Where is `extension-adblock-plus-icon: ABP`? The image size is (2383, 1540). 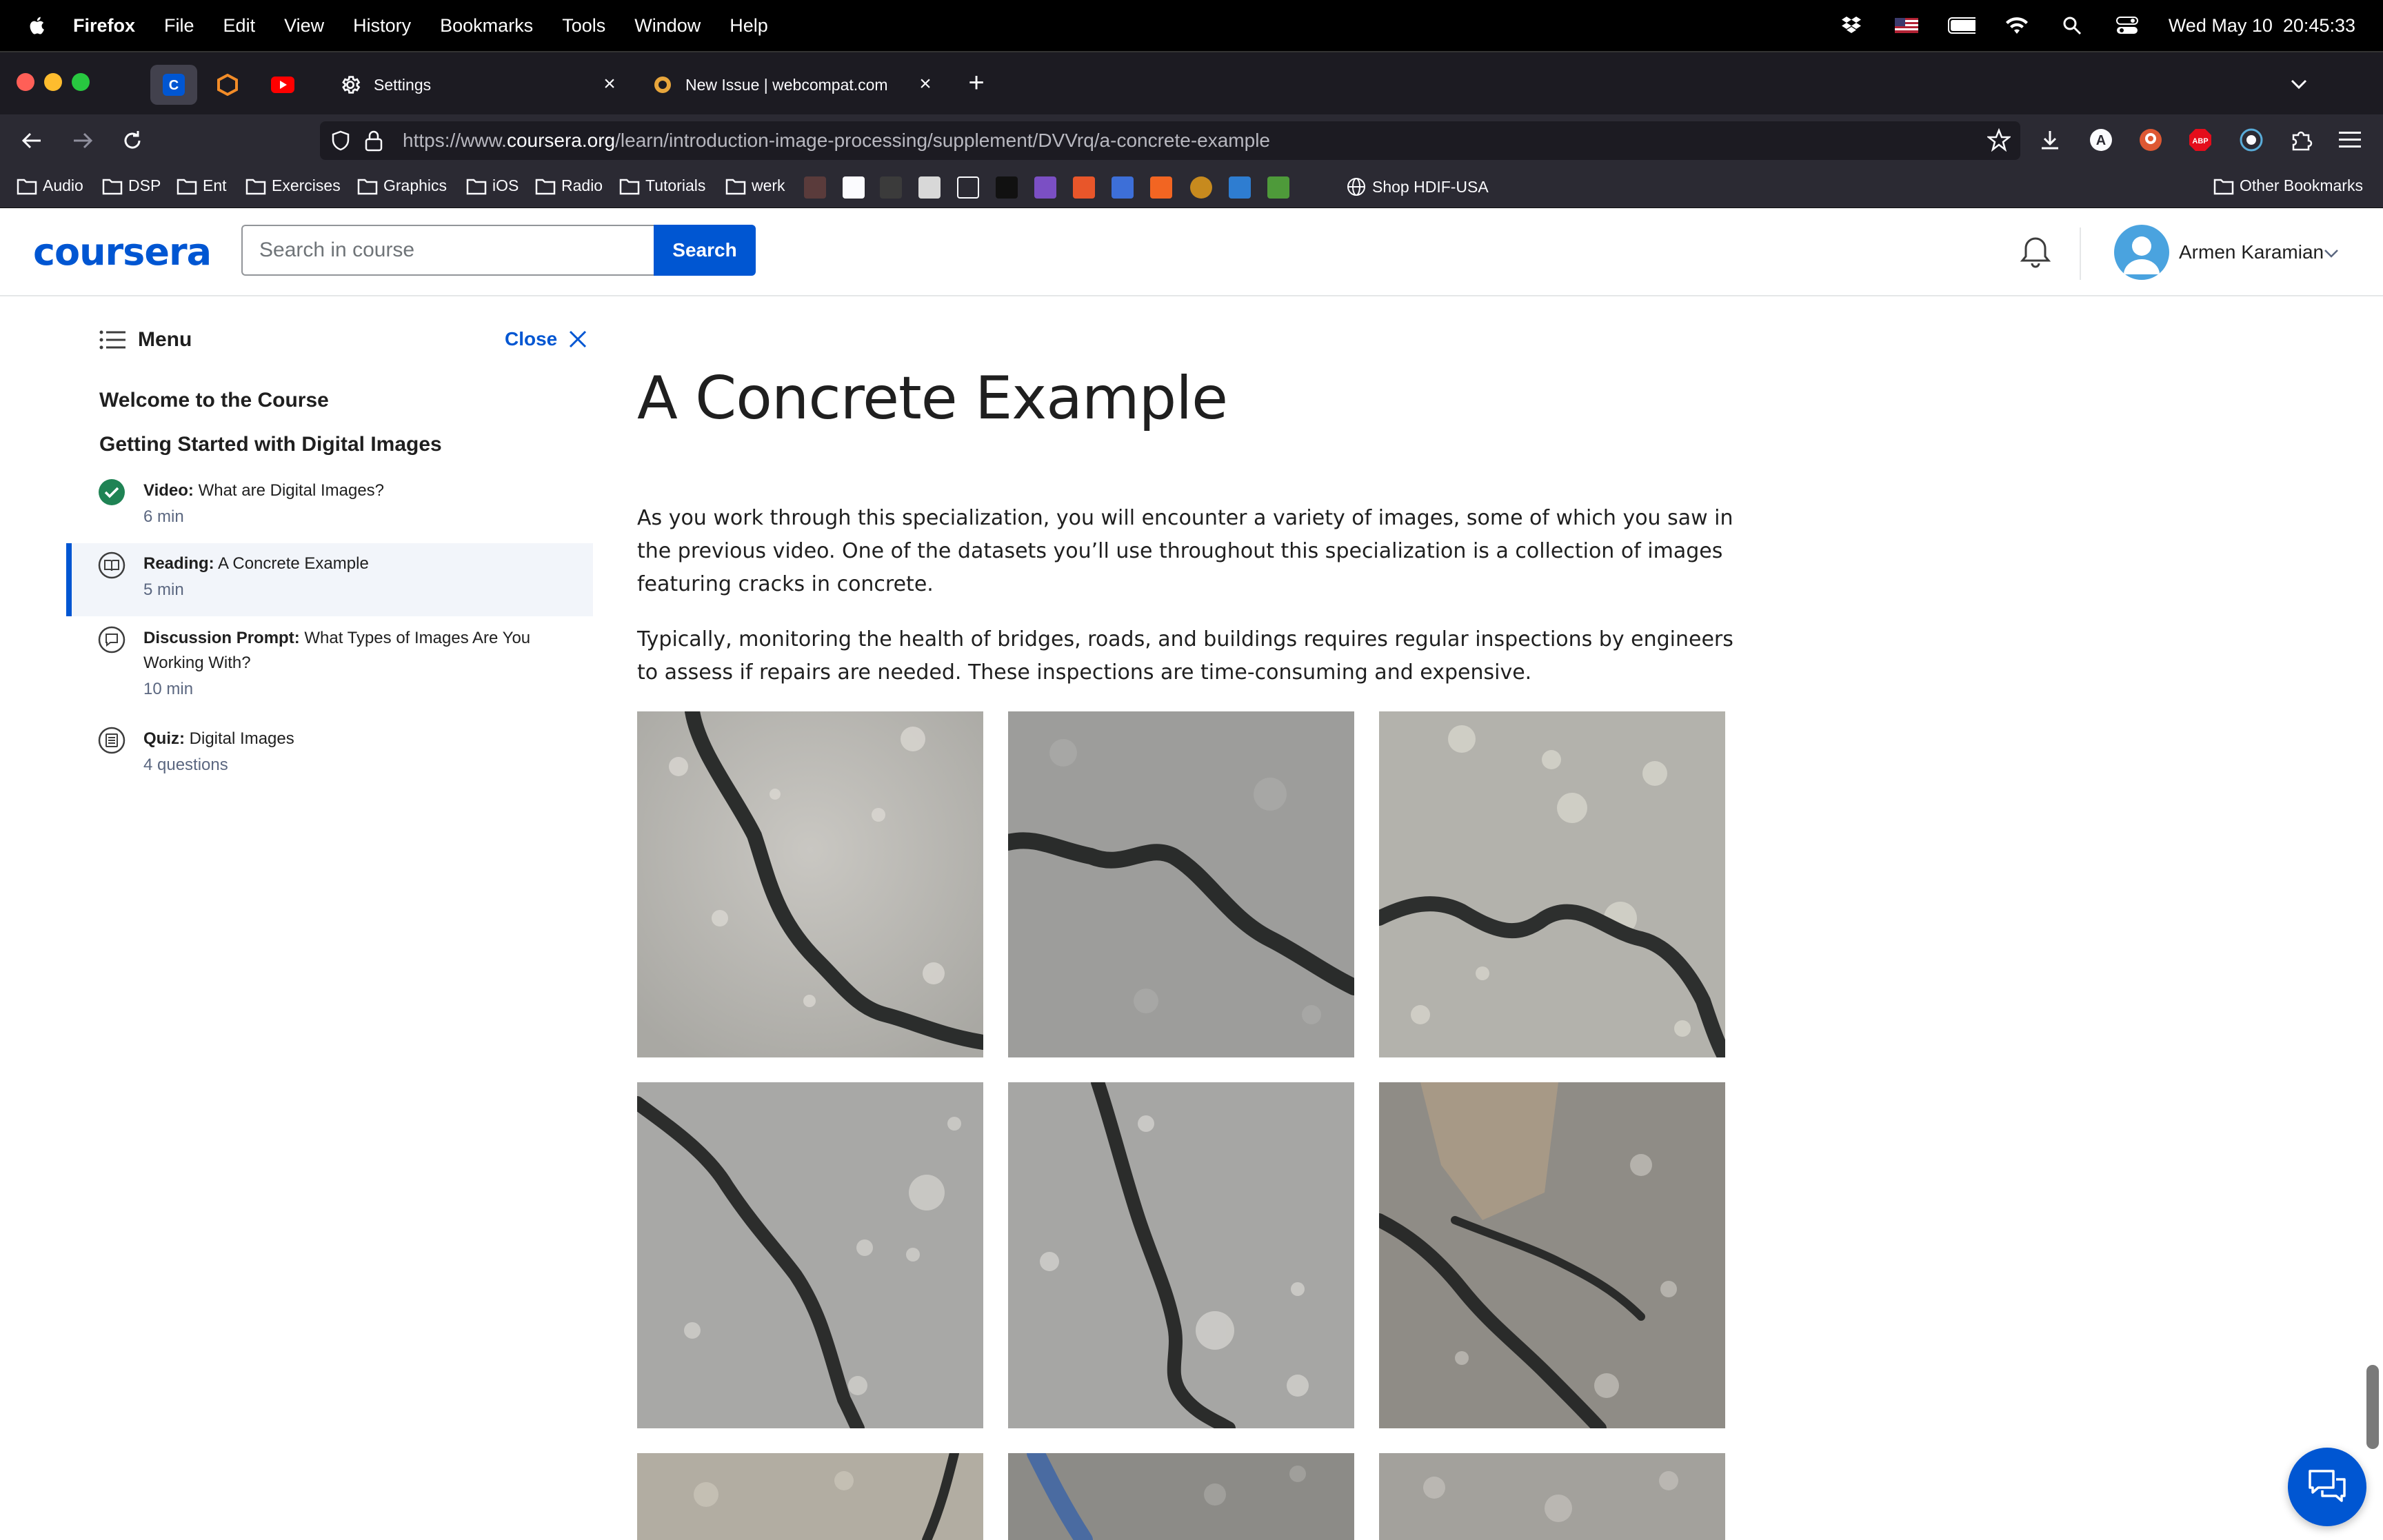
extension-adblock-plus-icon: ABP is located at coordinates (2200, 140).